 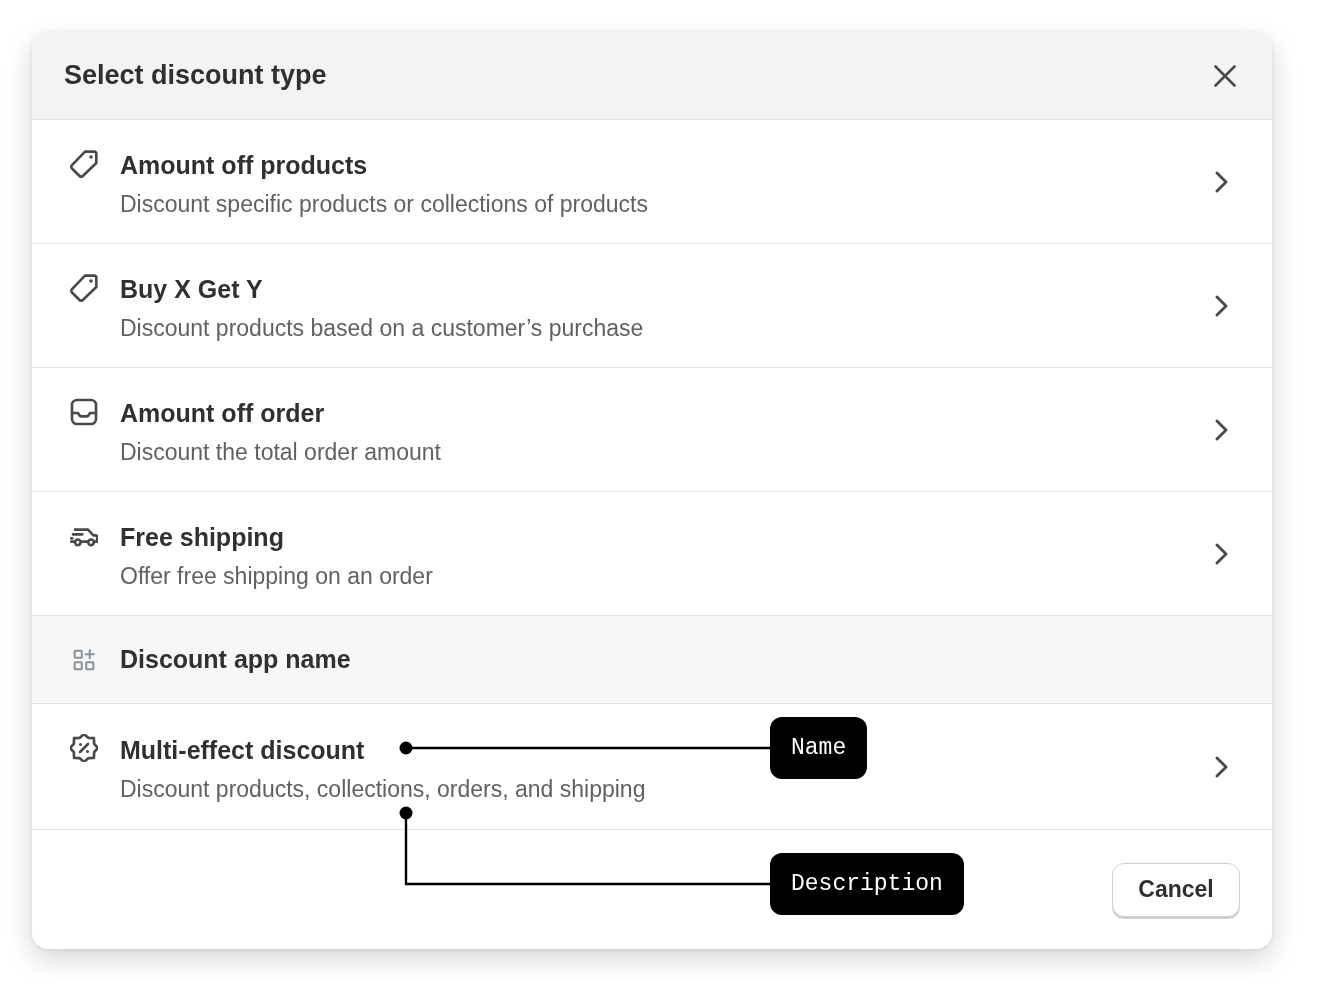 What do you see at coordinates (1225, 75) in the screenshot?
I see `close-icon` at bounding box center [1225, 75].